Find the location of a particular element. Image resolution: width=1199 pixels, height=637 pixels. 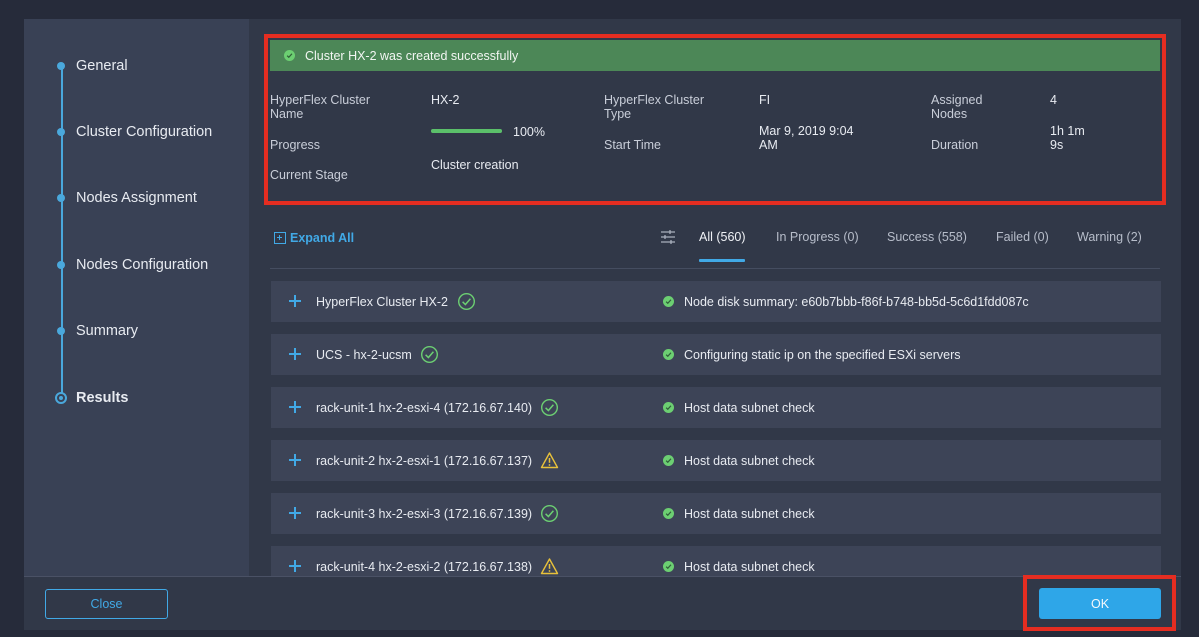

cluster-type-label: HyperFlex Cluster Type is located at coordinates (654, 107).